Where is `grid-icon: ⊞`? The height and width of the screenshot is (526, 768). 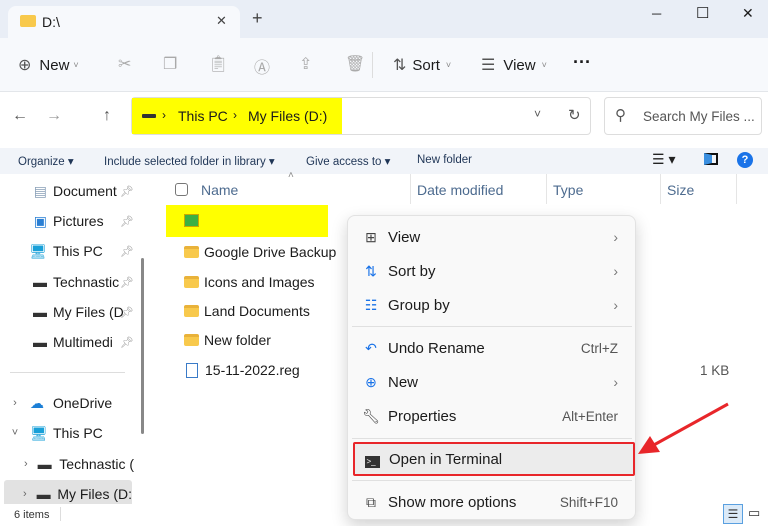
grid-icon: ⊞ is located at coordinates (371, 236).